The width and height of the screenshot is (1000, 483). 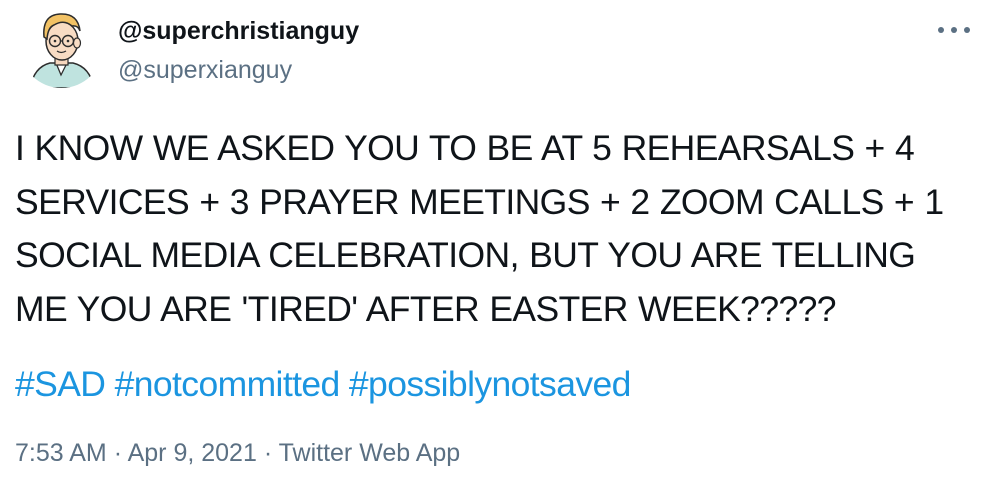 What do you see at coordinates (238, 70) in the screenshot?
I see `handle: @superxianguy` at bounding box center [238, 70].